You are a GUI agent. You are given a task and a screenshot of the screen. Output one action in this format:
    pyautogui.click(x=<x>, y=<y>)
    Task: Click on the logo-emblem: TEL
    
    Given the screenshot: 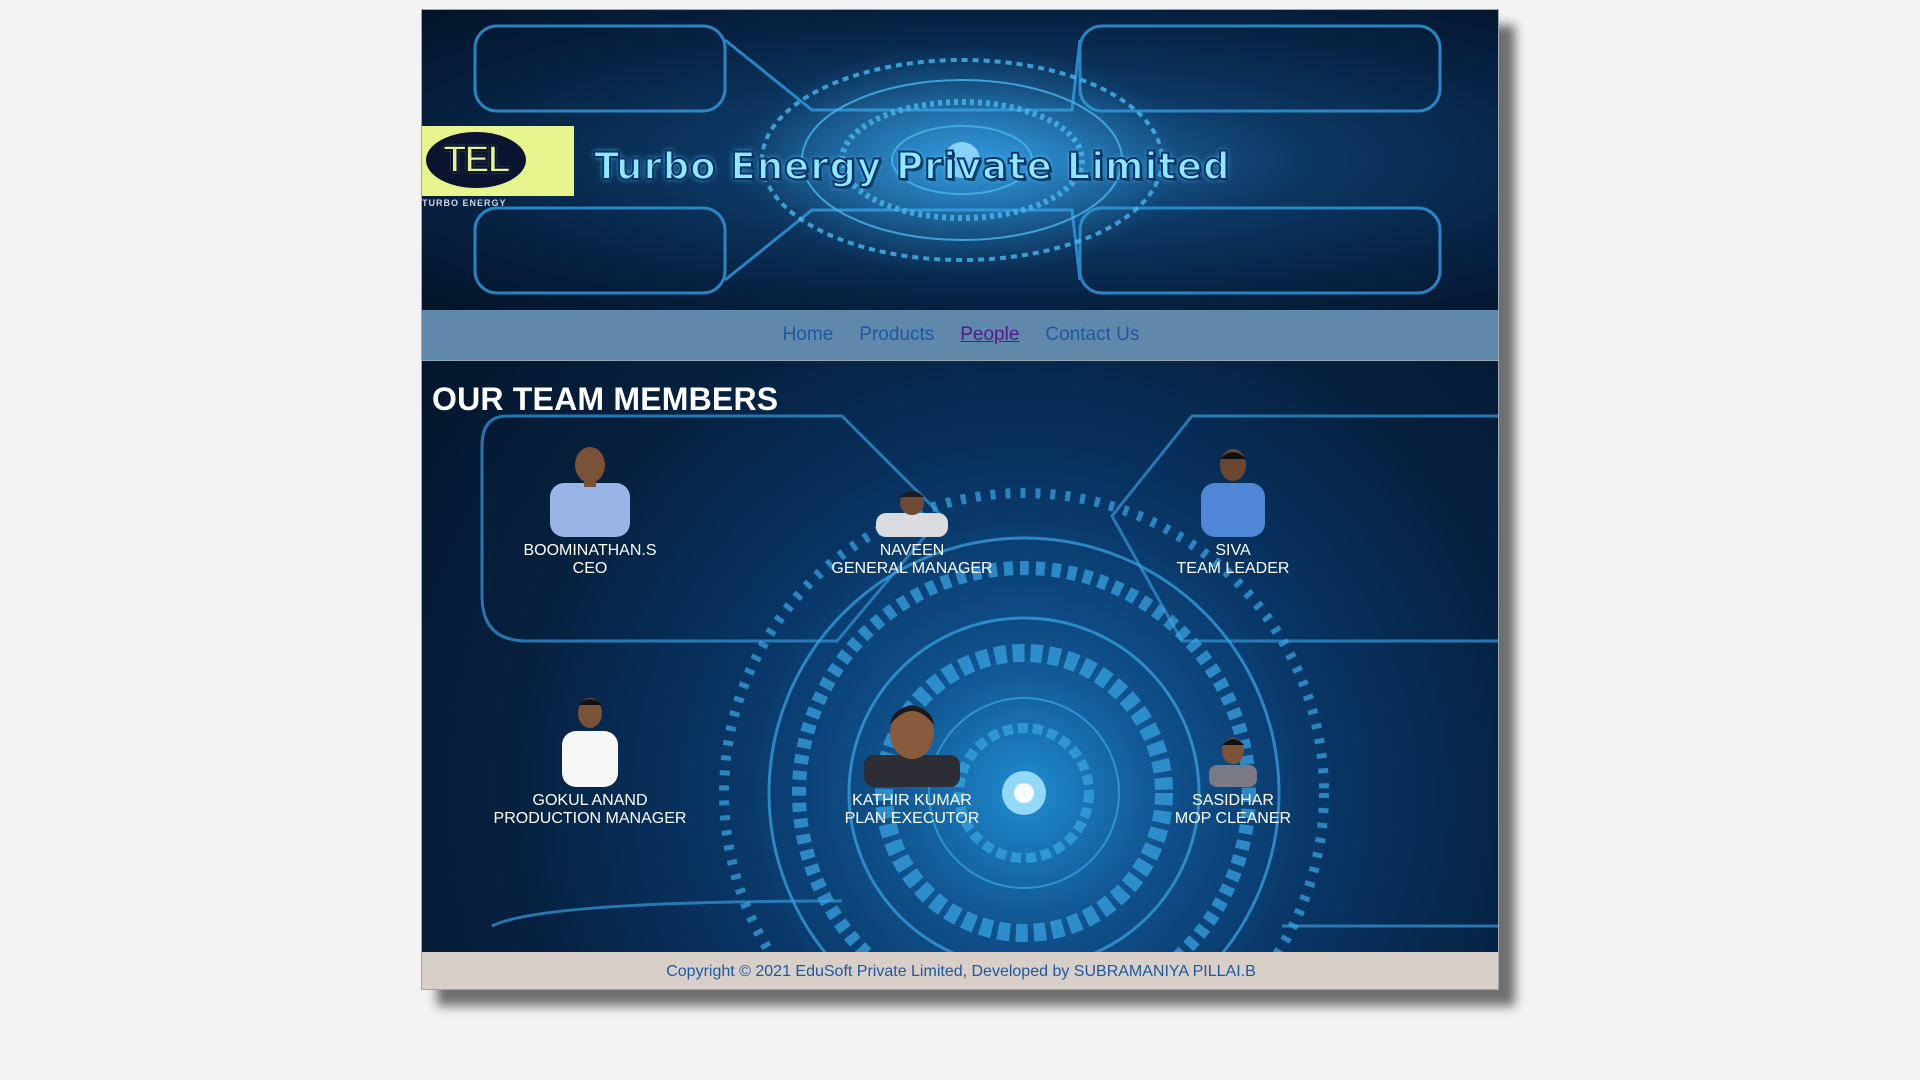 What is the action you would take?
    pyautogui.click(x=476, y=160)
    